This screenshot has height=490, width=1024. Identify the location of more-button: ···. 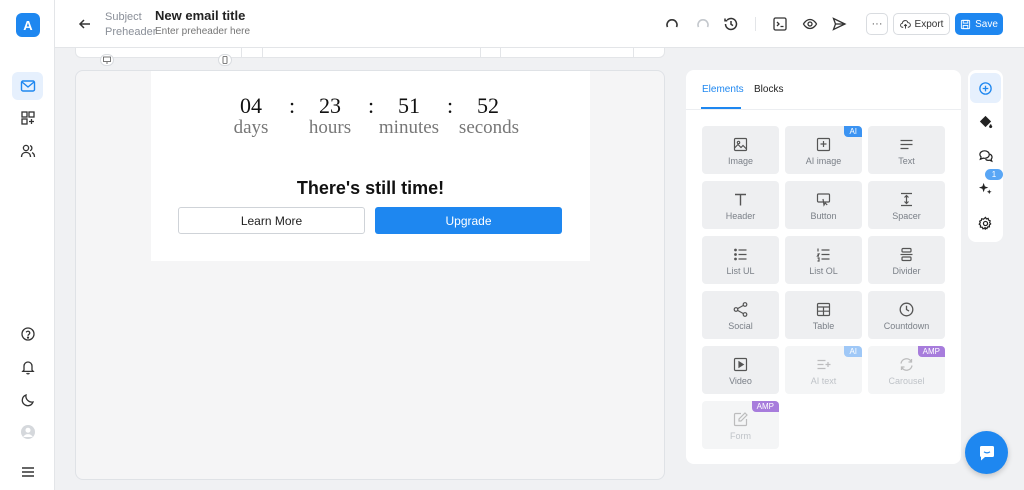
(877, 24).